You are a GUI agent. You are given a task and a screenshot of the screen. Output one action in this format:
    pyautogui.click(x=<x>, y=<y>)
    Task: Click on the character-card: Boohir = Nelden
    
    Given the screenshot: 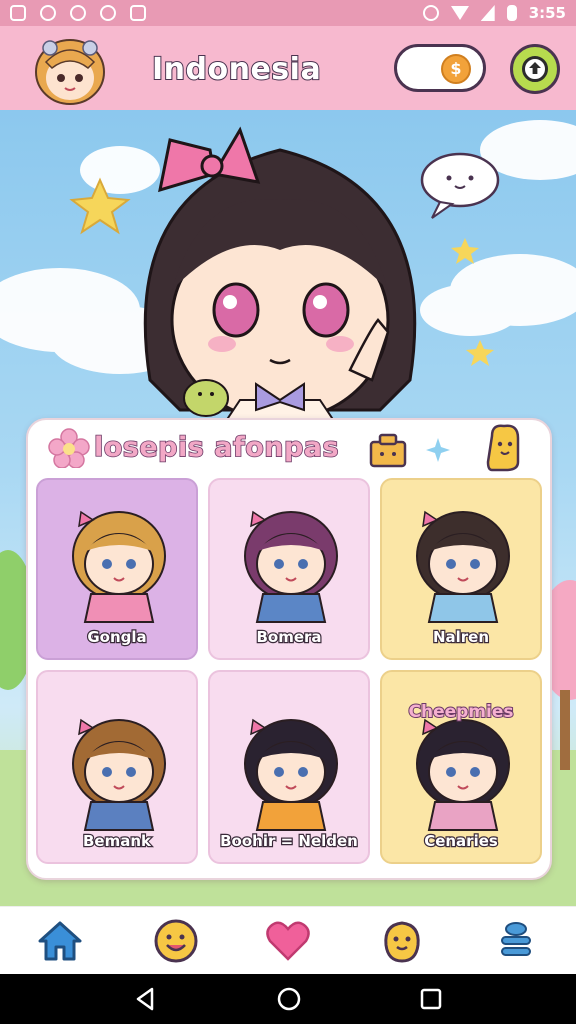 What is the action you would take?
    pyautogui.click(x=289, y=767)
    